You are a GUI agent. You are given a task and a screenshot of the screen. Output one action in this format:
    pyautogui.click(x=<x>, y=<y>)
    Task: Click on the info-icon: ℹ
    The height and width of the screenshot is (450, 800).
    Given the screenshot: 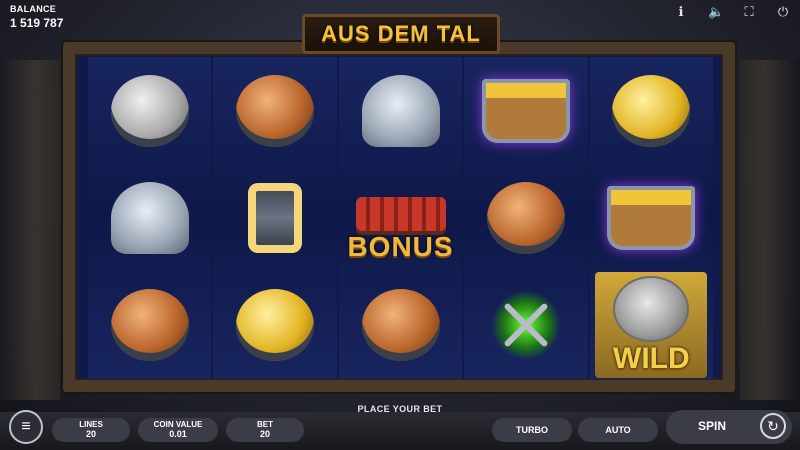 What is the action you would take?
    pyautogui.click(x=681, y=12)
    